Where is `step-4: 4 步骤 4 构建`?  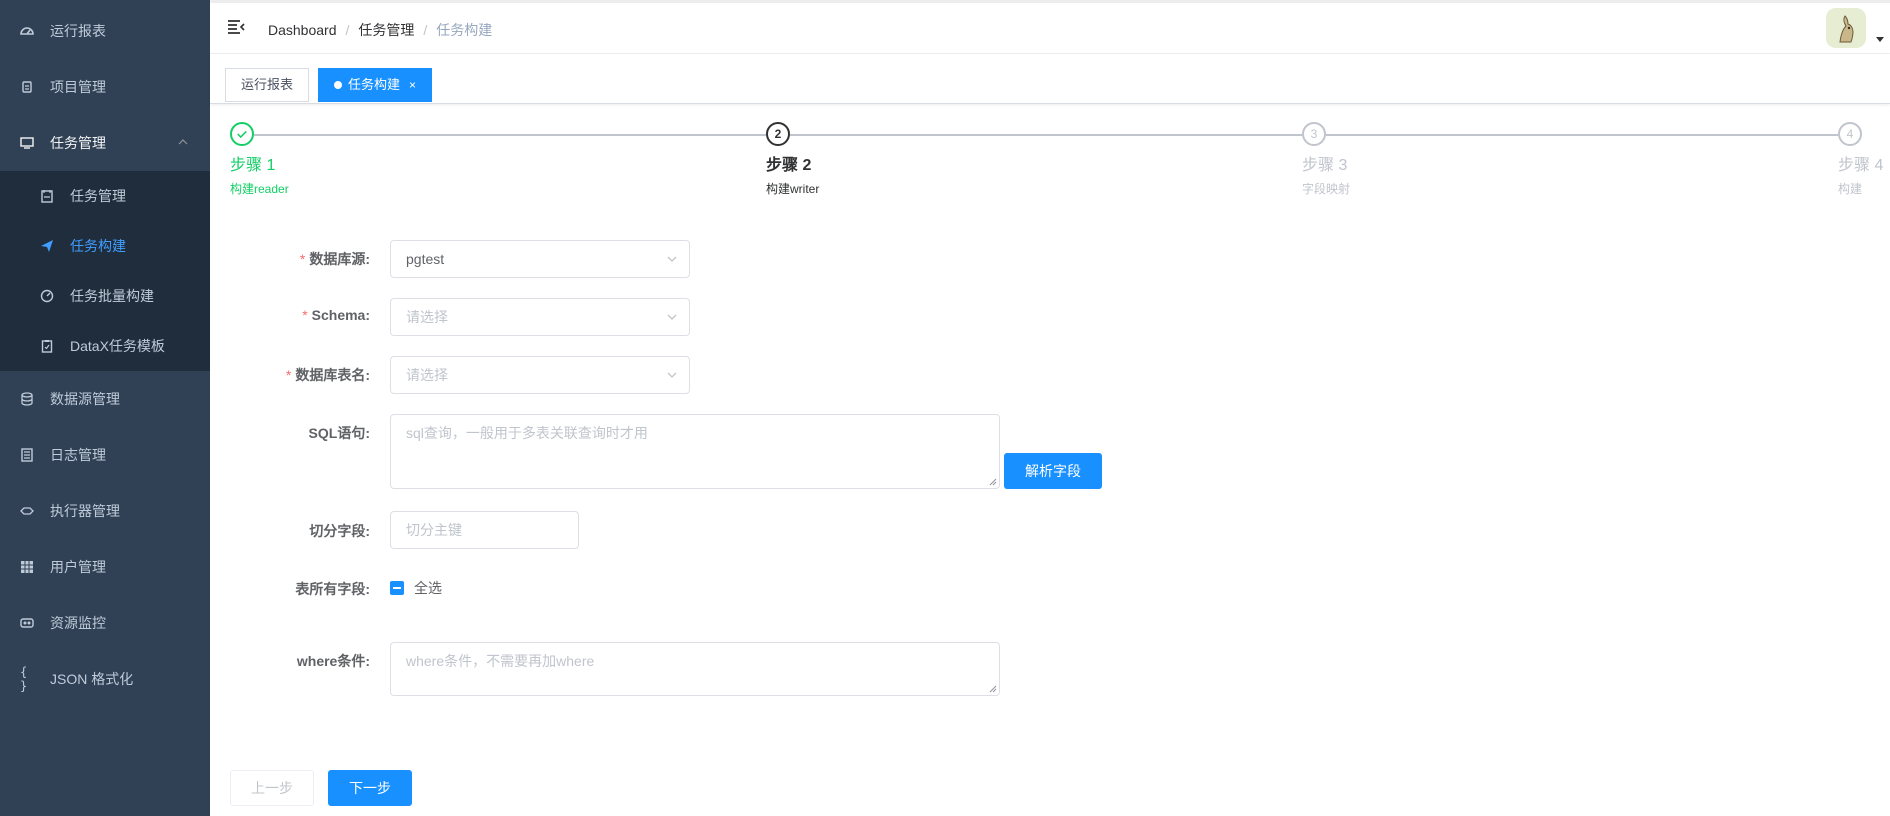 step-4: 4 步骤 4 构建 is located at coordinates (1860, 159).